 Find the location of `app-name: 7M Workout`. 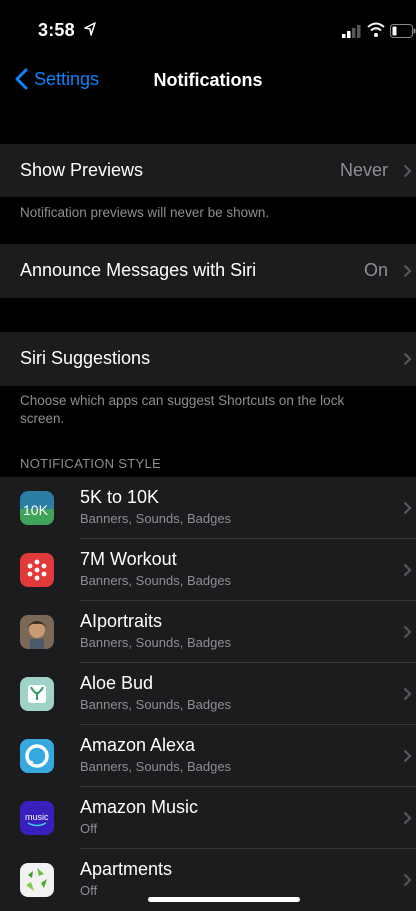

app-name: 7M Workout is located at coordinates (128, 559).